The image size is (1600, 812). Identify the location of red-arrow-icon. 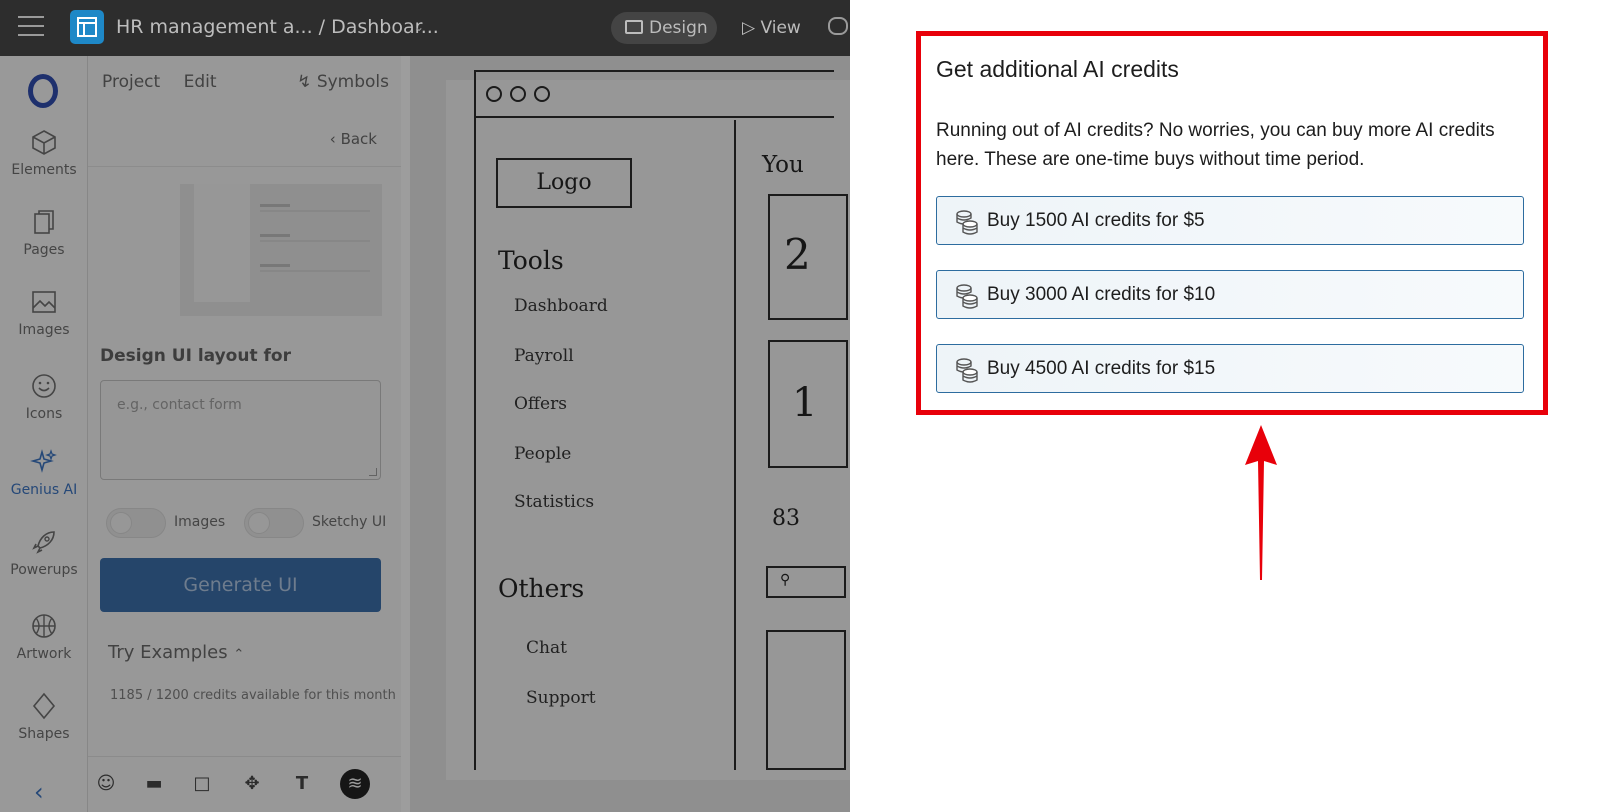
(1261, 502).